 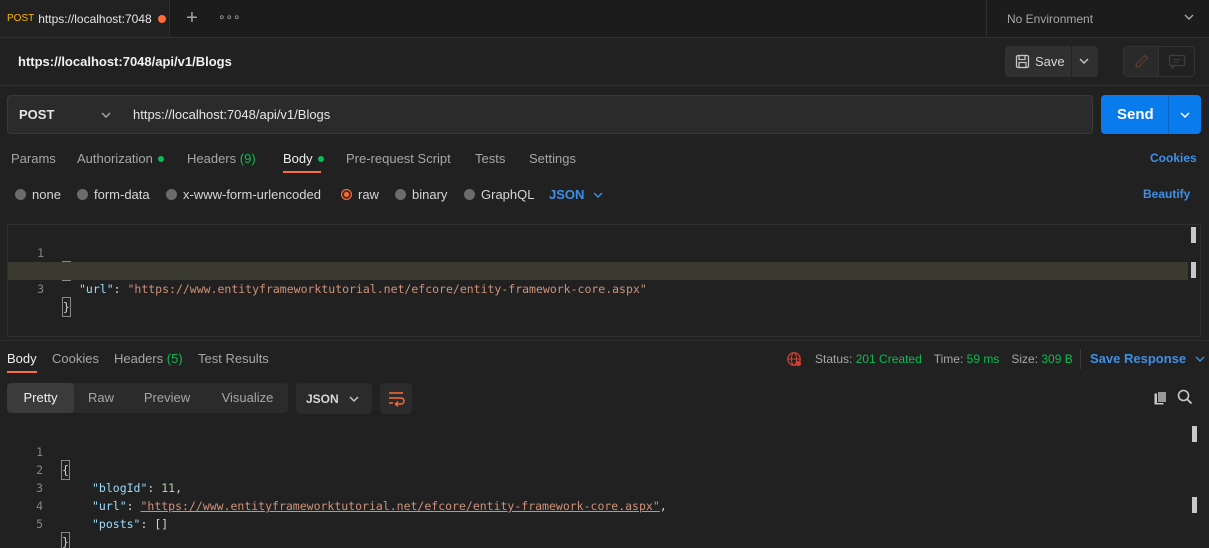 I want to click on search-icon, so click(x=1185, y=397).